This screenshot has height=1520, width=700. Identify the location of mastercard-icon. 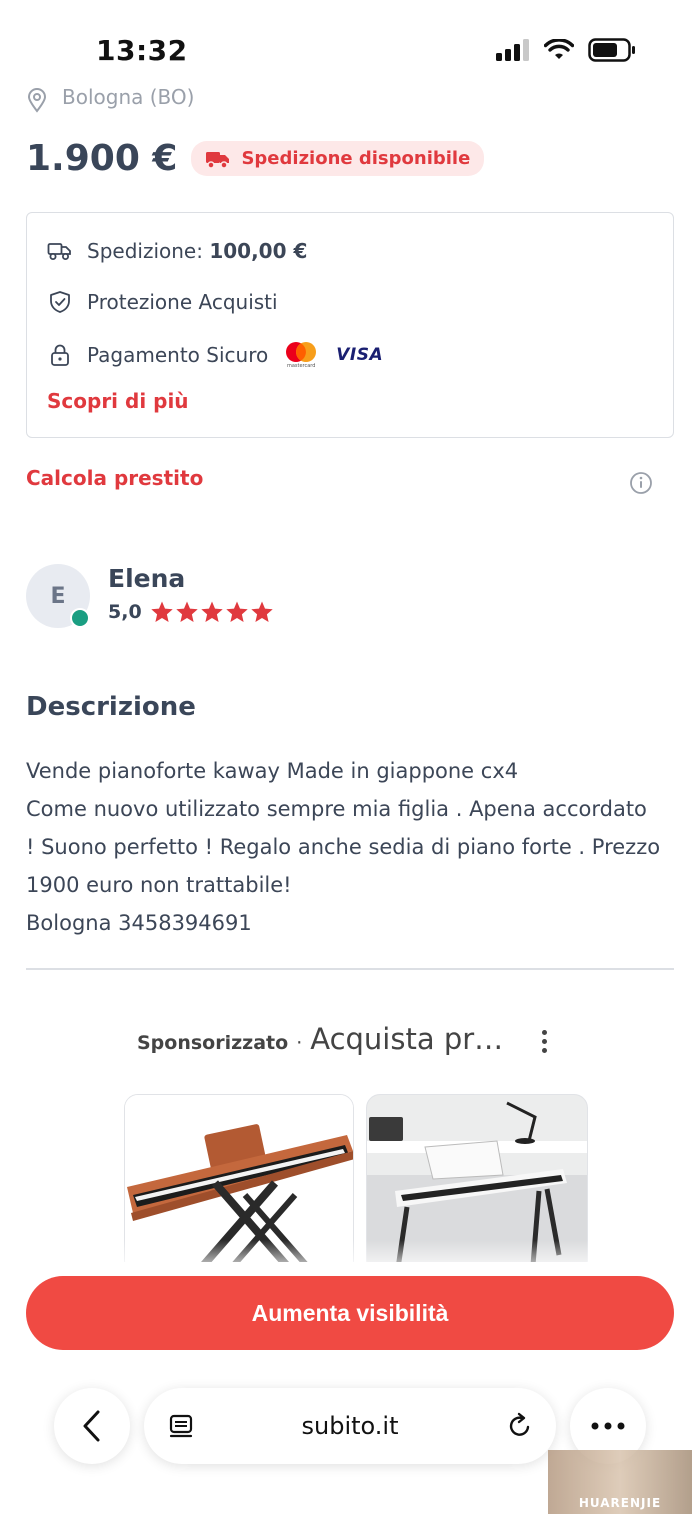
(301, 352).